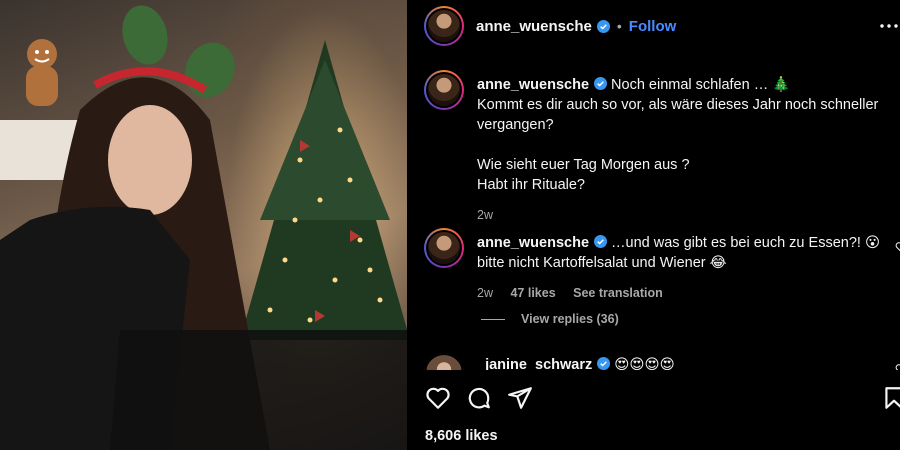 The height and width of the screenshot is (450, 900). What do you see at coordinates (534, 363) in the screenshot?
I see `comment-username: _janine_schwarz` at bounding box center [534, 363].